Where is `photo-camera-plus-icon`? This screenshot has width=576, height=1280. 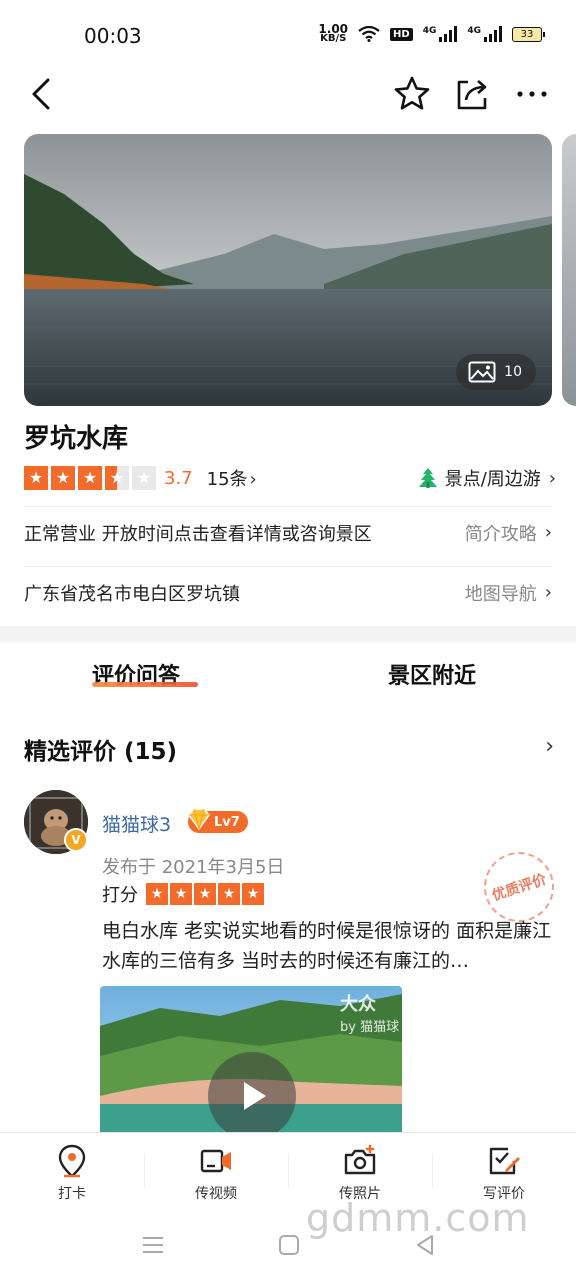
photo-camera-plus-icon is located at coordinates (360, 1160).